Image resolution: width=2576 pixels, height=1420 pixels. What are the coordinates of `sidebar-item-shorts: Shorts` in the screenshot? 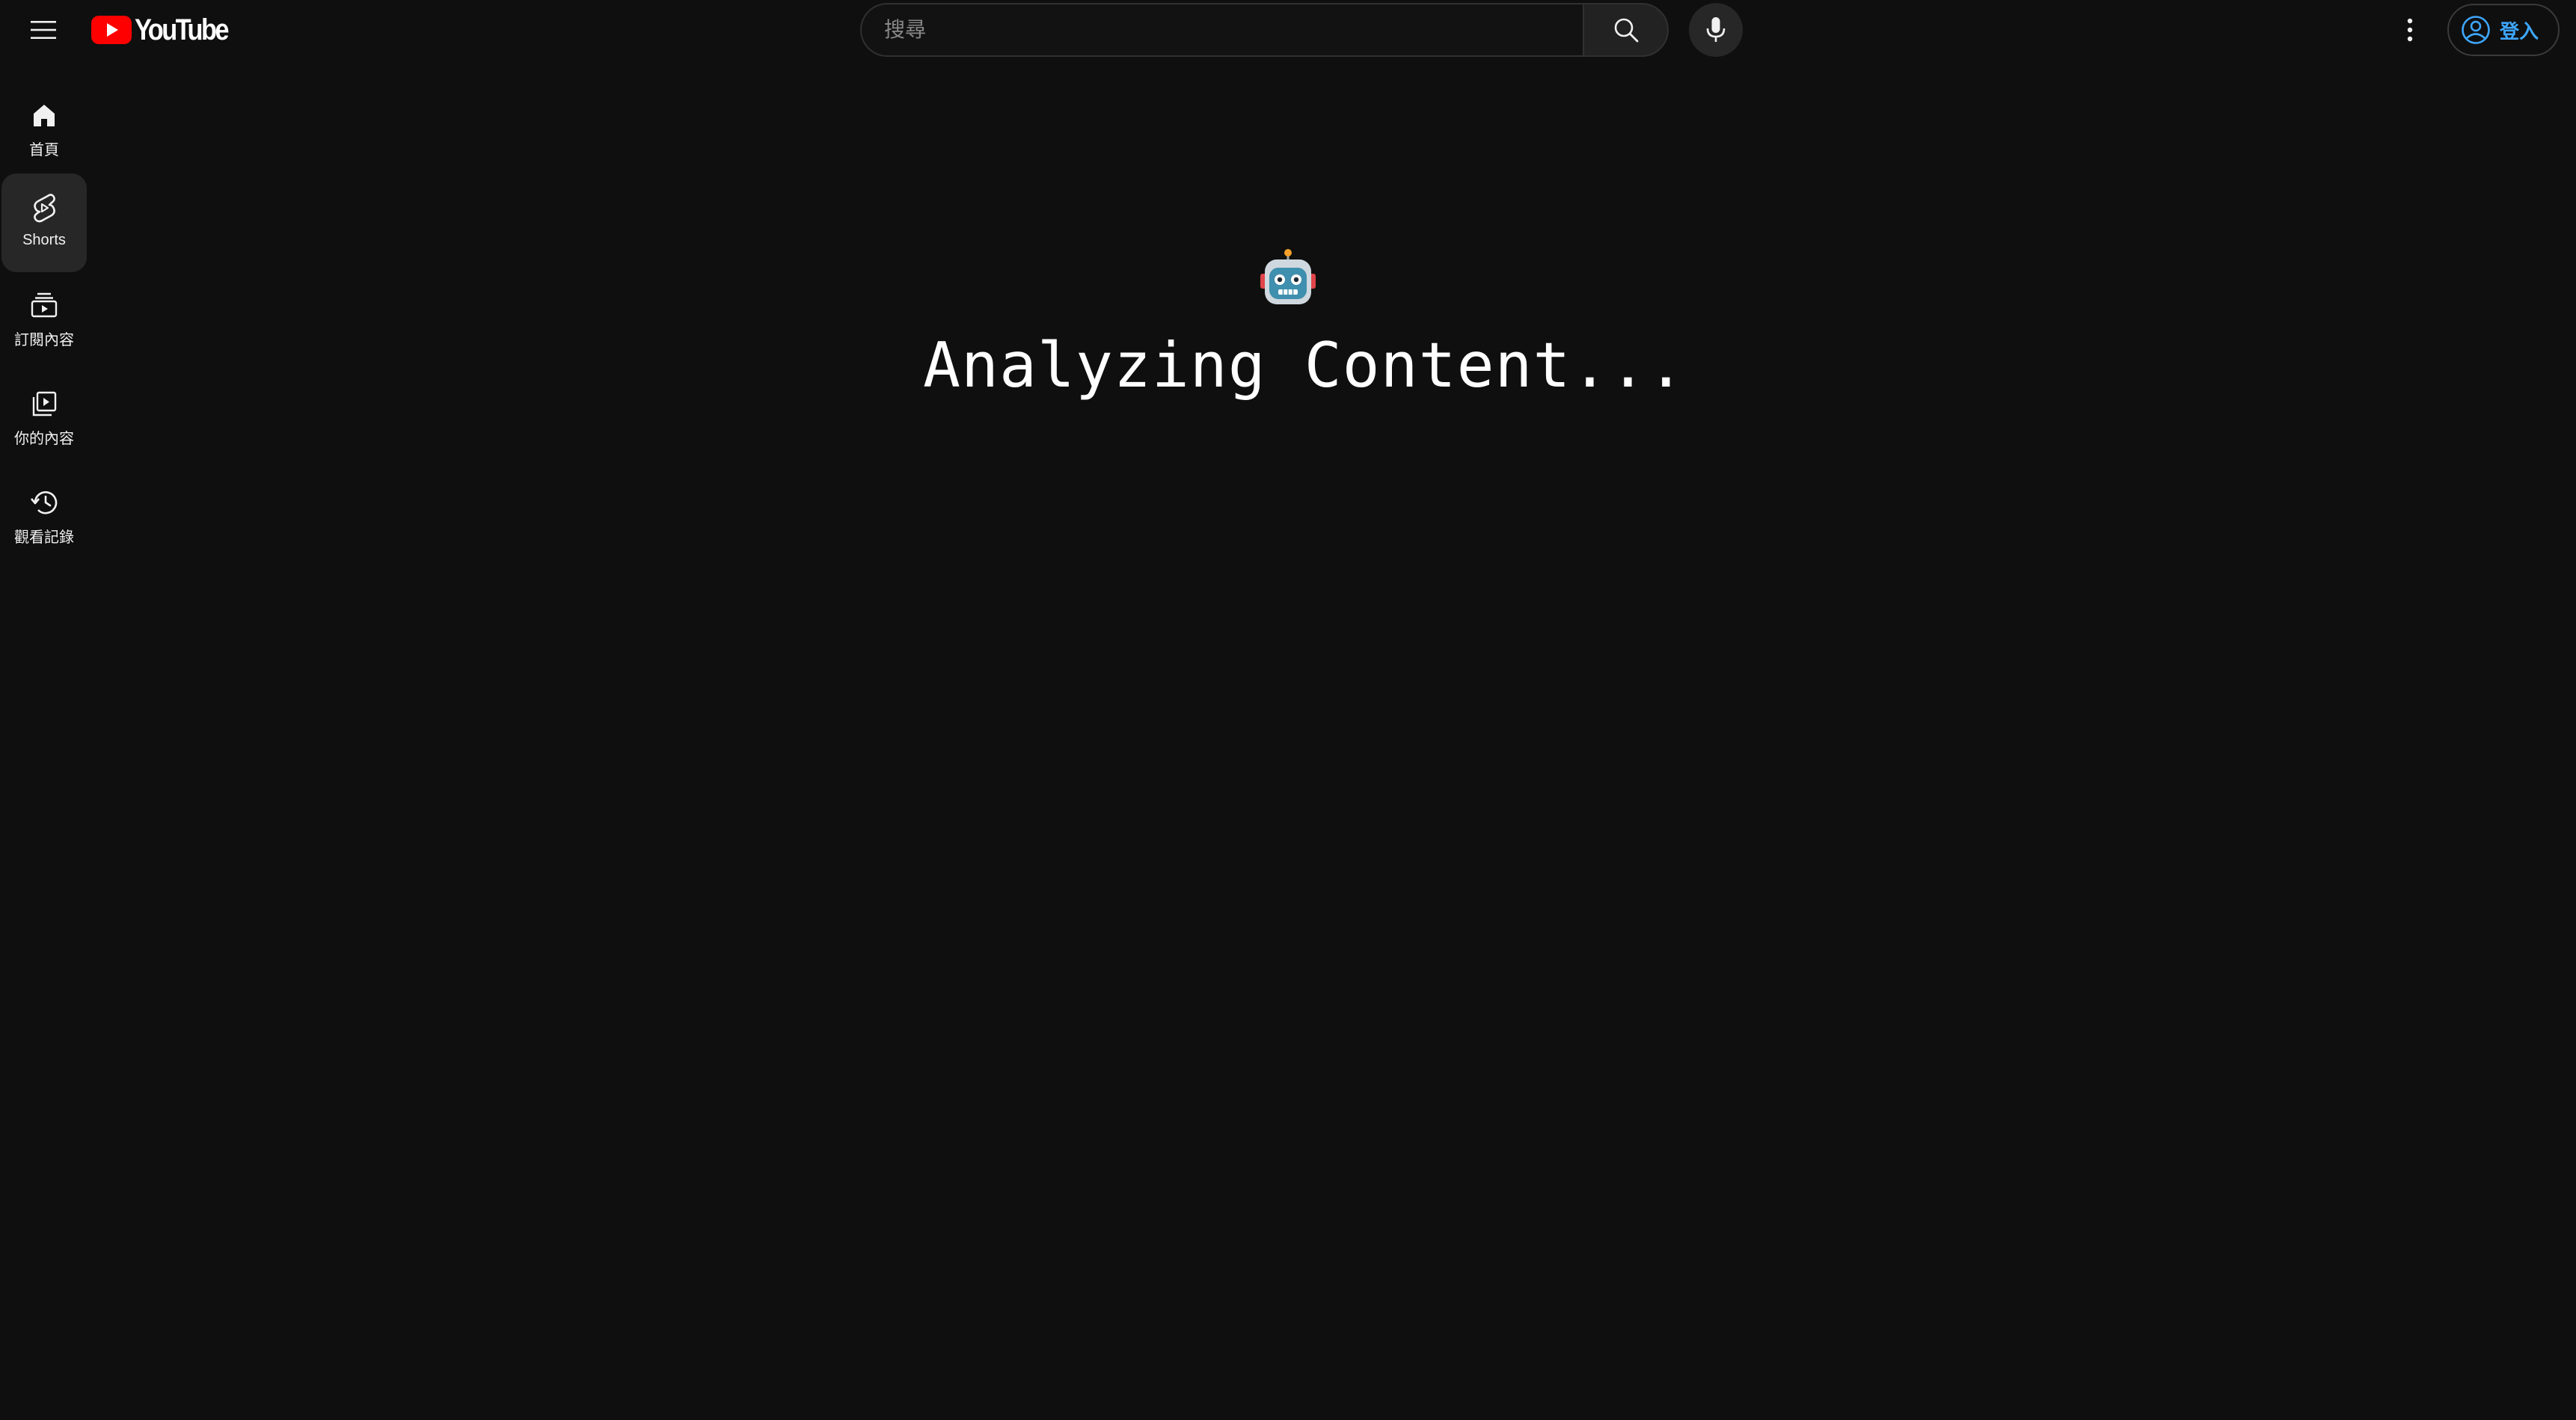 It's located at (44, 222).